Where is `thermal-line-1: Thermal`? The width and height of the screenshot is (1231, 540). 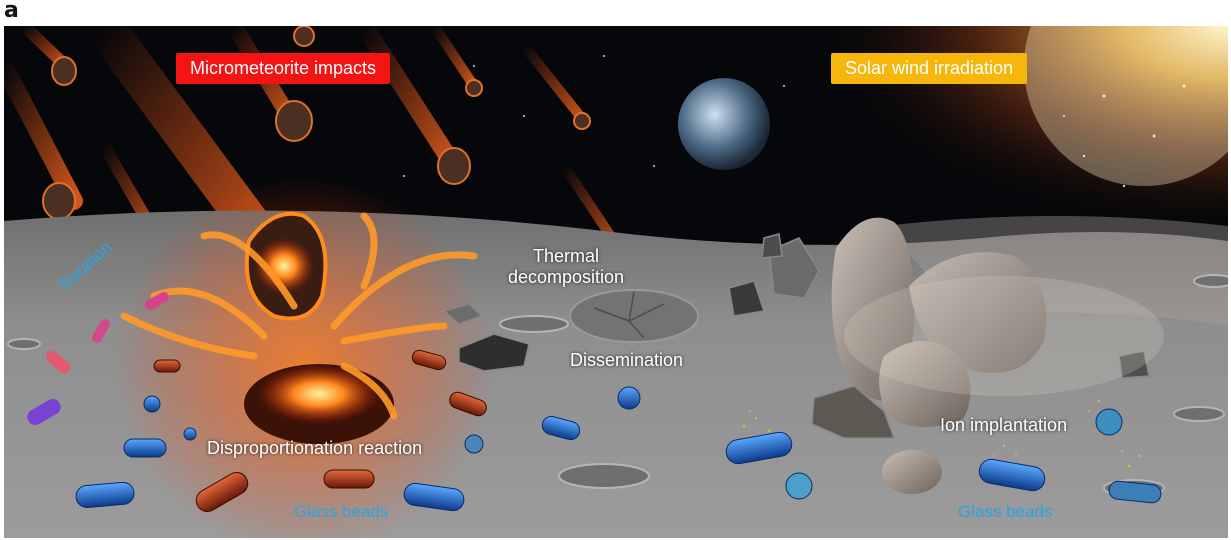
thermal-line-1: Thermal is located at coordinates (566, 256).